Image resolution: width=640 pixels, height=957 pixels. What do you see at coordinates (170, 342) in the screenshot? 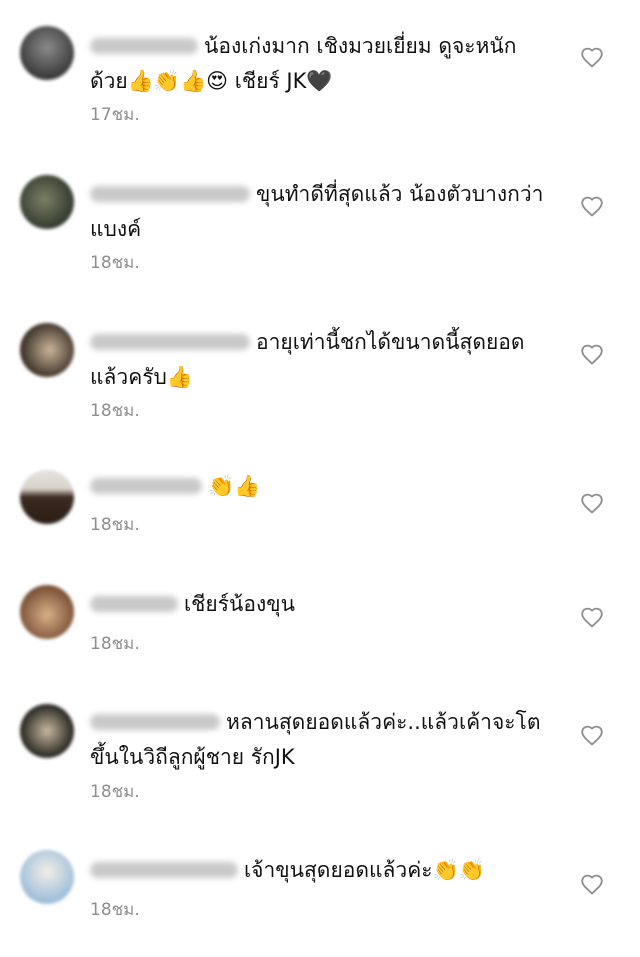
I see `username: ohs_pakpoom` at bounding box center [170, 342].